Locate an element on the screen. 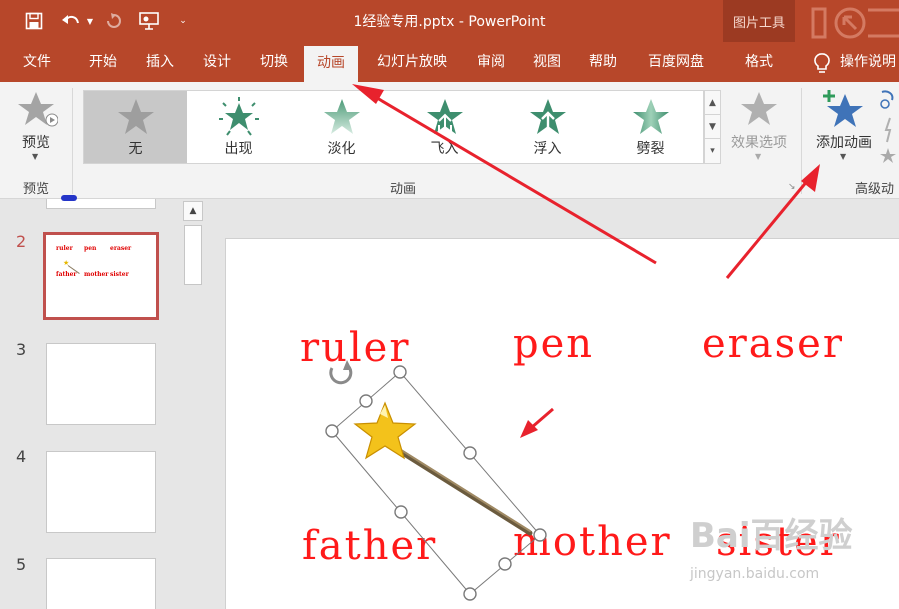 This screenshot has height=609, width=899. gallery-scroll-down-icon: ▼ is located at coordinates (712, 127).